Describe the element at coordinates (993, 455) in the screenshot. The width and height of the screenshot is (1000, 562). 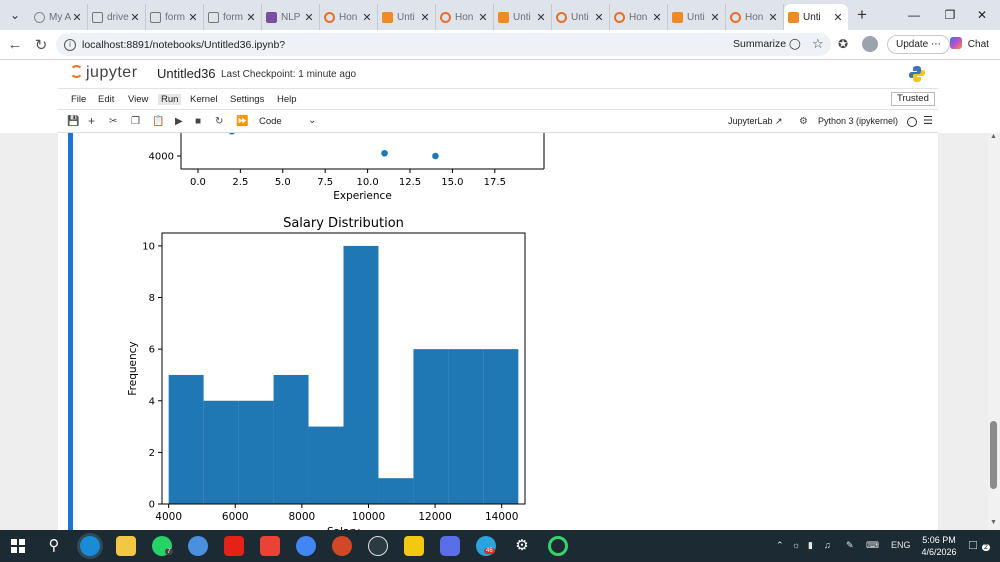
I see `scrollbar-thumb` at that location.